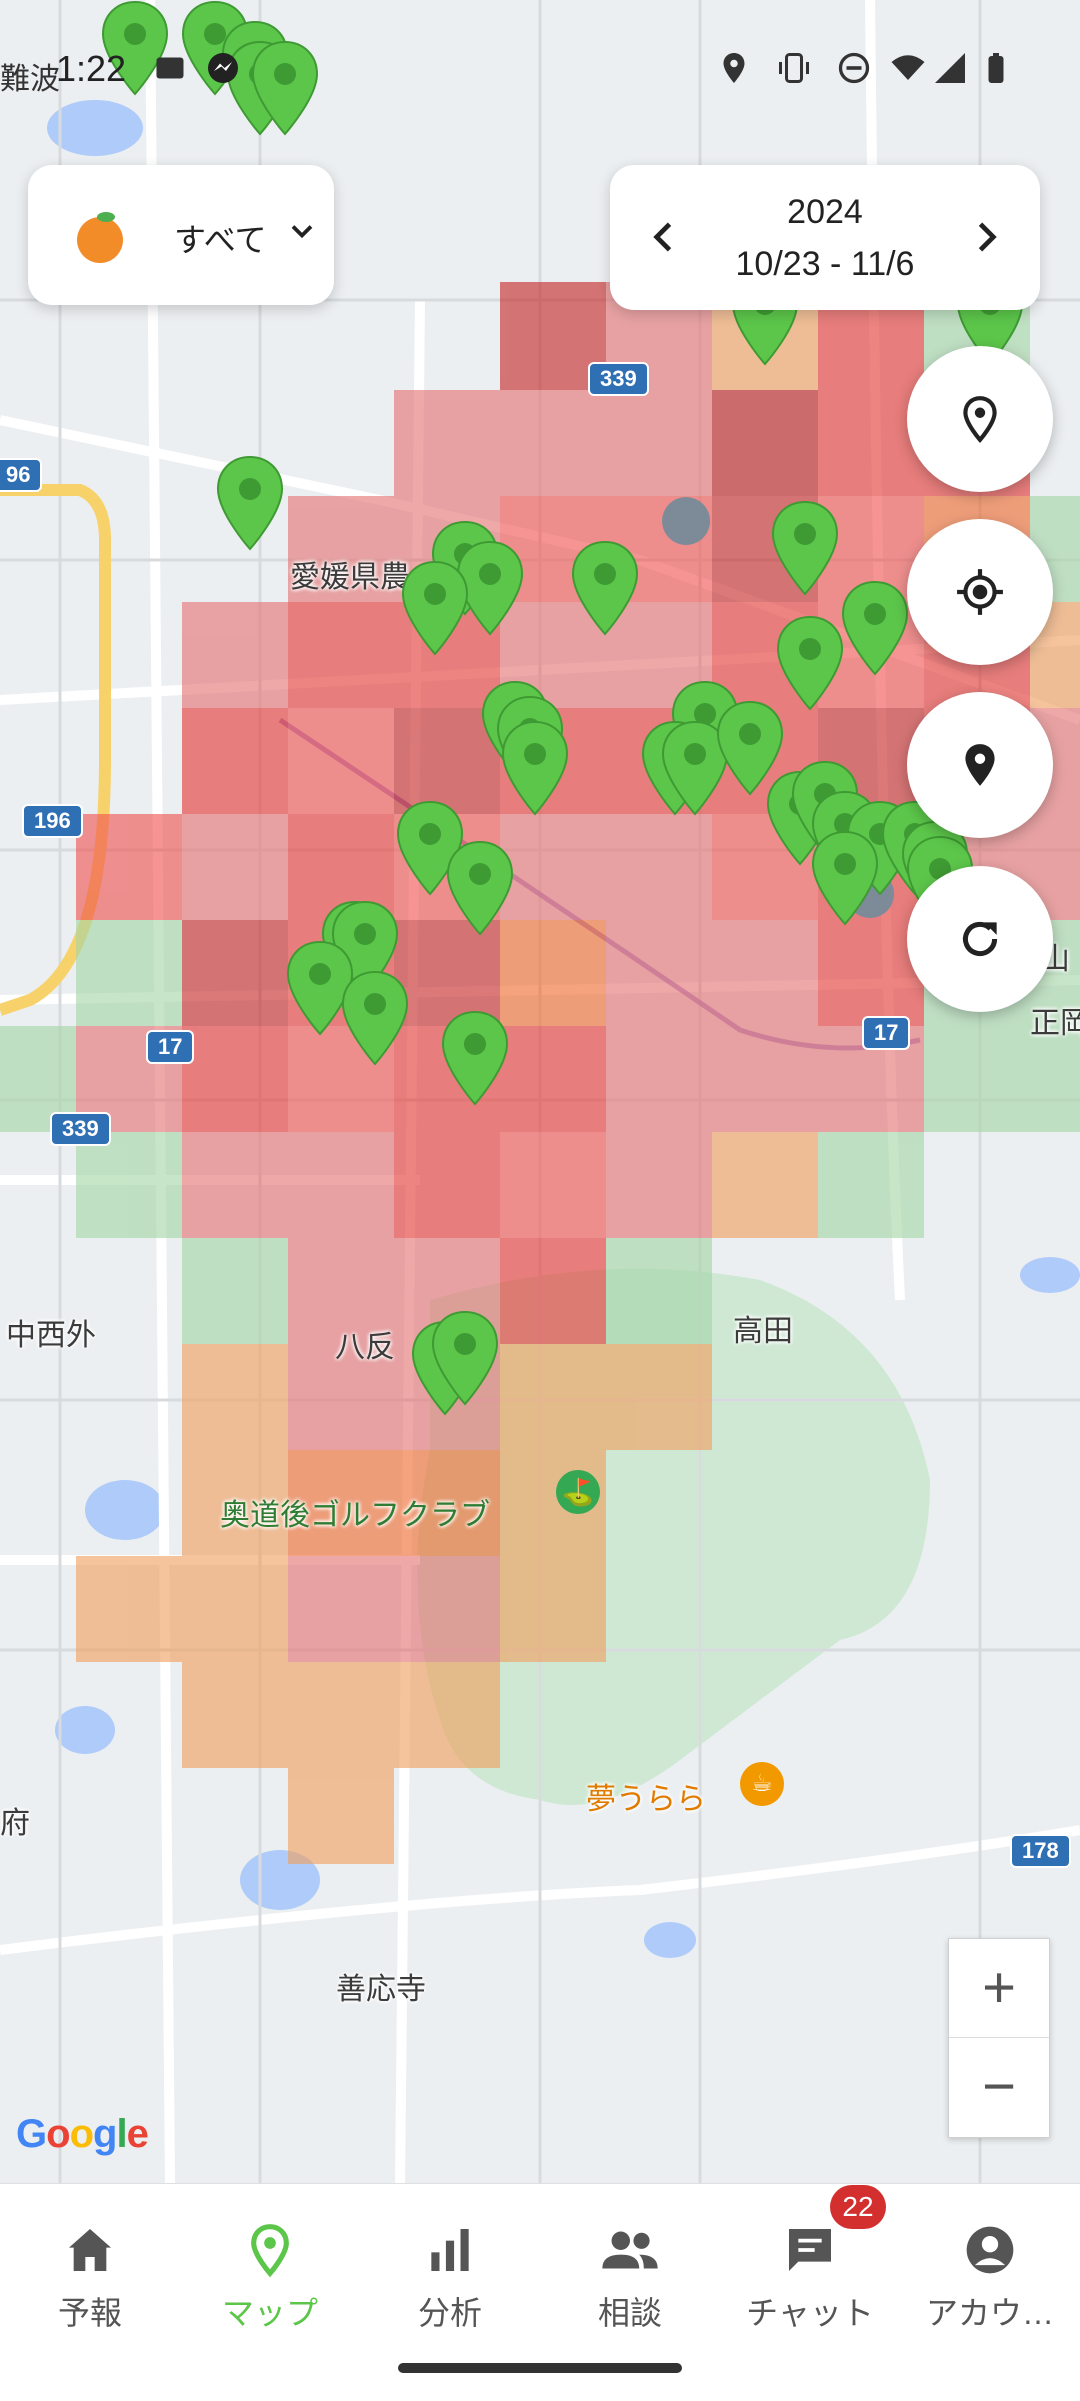  I want to click on my-location-button, so click(980, 592).